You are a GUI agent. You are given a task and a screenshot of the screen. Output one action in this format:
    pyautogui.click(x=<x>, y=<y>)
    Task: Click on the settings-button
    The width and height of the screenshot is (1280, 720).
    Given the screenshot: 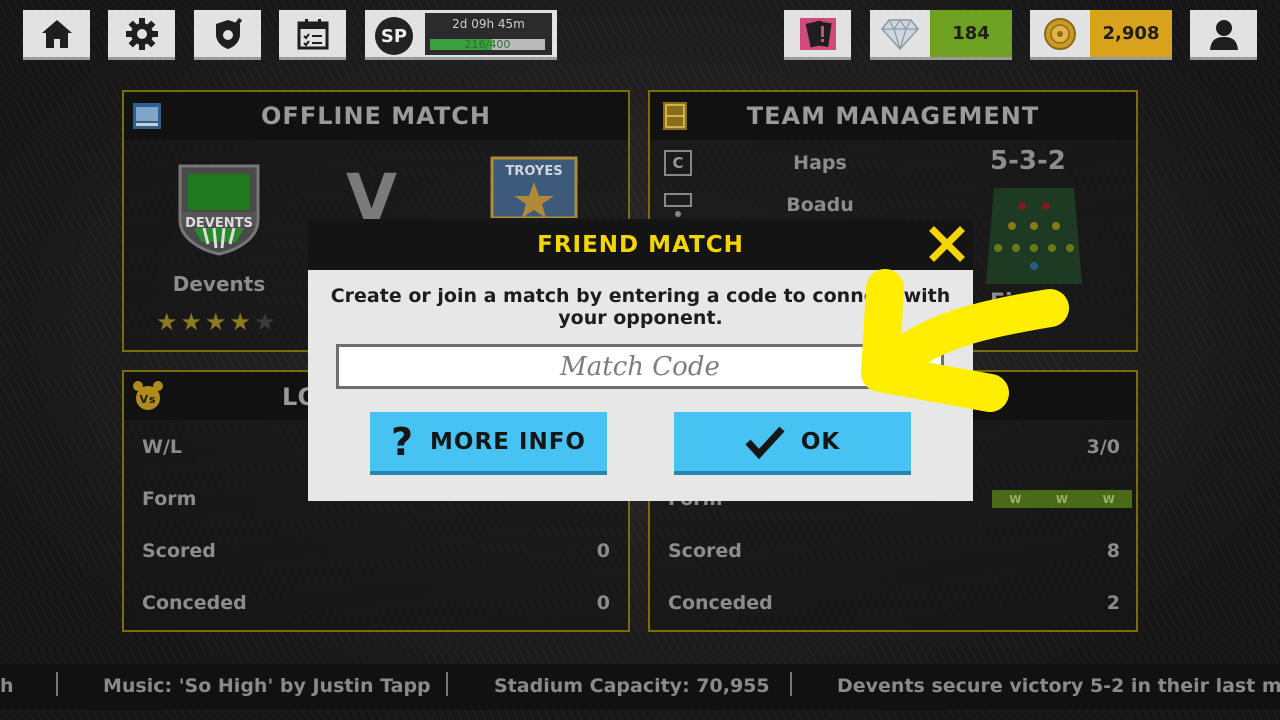 What is the action you would take?
    pyautogui.click(x=141, y=35)
    